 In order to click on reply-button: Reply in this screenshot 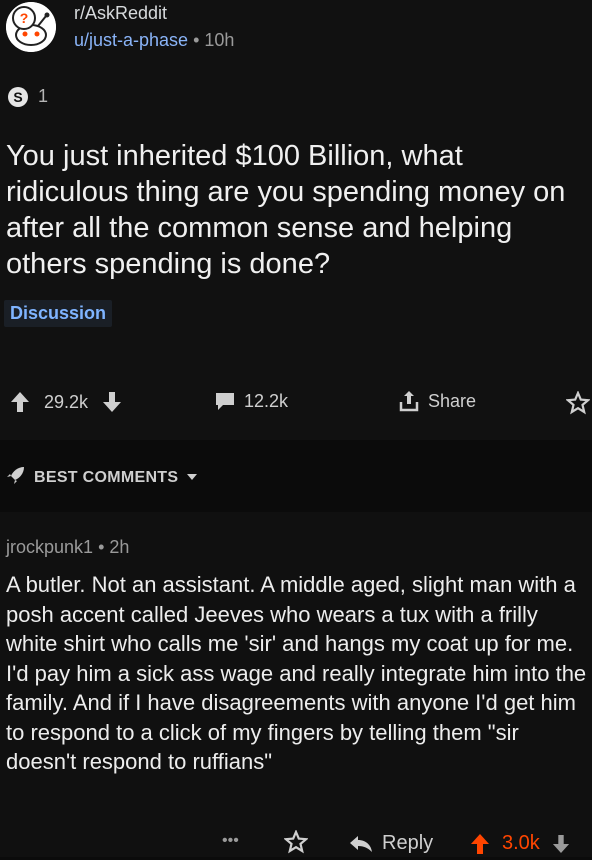, I will do `click(390, 843)`.